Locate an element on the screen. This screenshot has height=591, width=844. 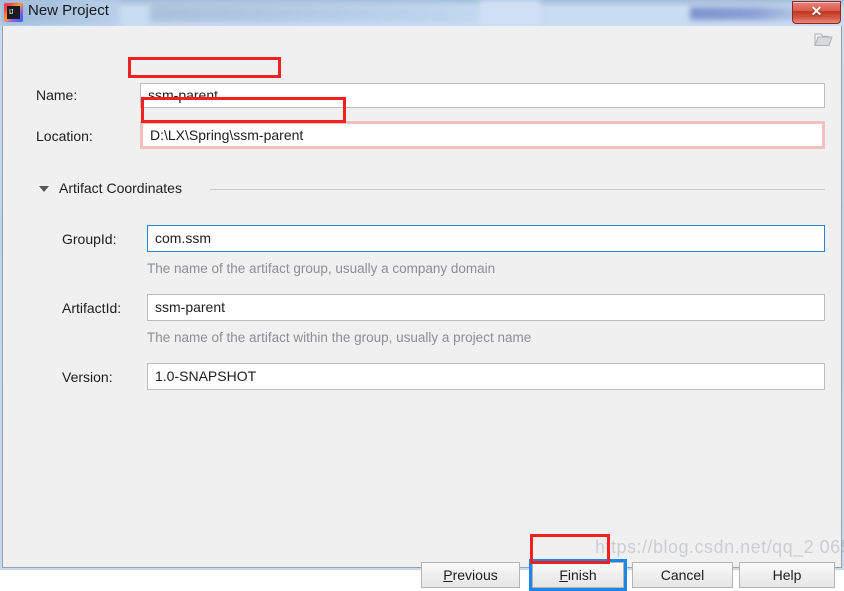
previous-button-mnemonic: P is located at coordinates (448, 575).